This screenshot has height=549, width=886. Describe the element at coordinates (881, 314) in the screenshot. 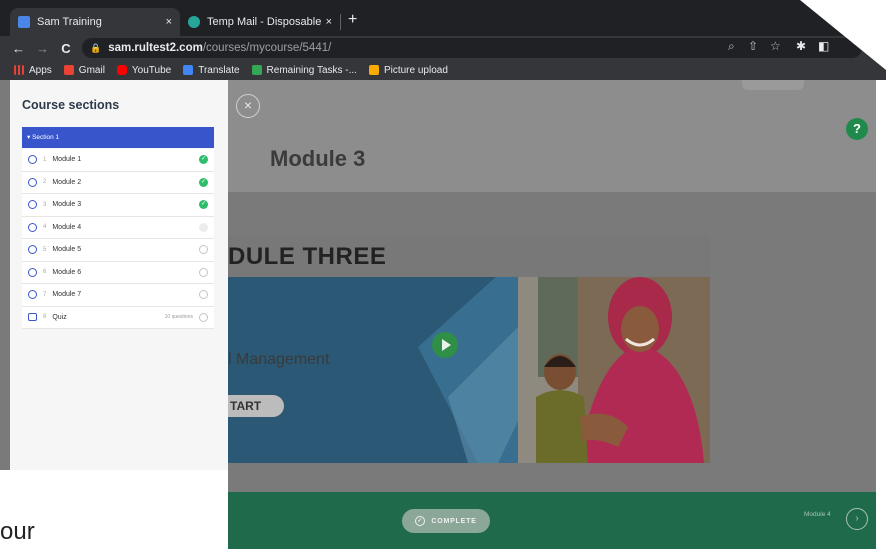

I see `screenshot-edge-artifact` at that location.